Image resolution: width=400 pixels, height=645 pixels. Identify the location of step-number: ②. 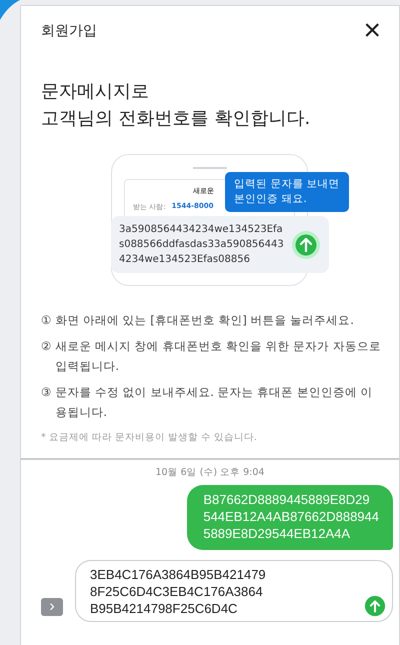
(46, 346).